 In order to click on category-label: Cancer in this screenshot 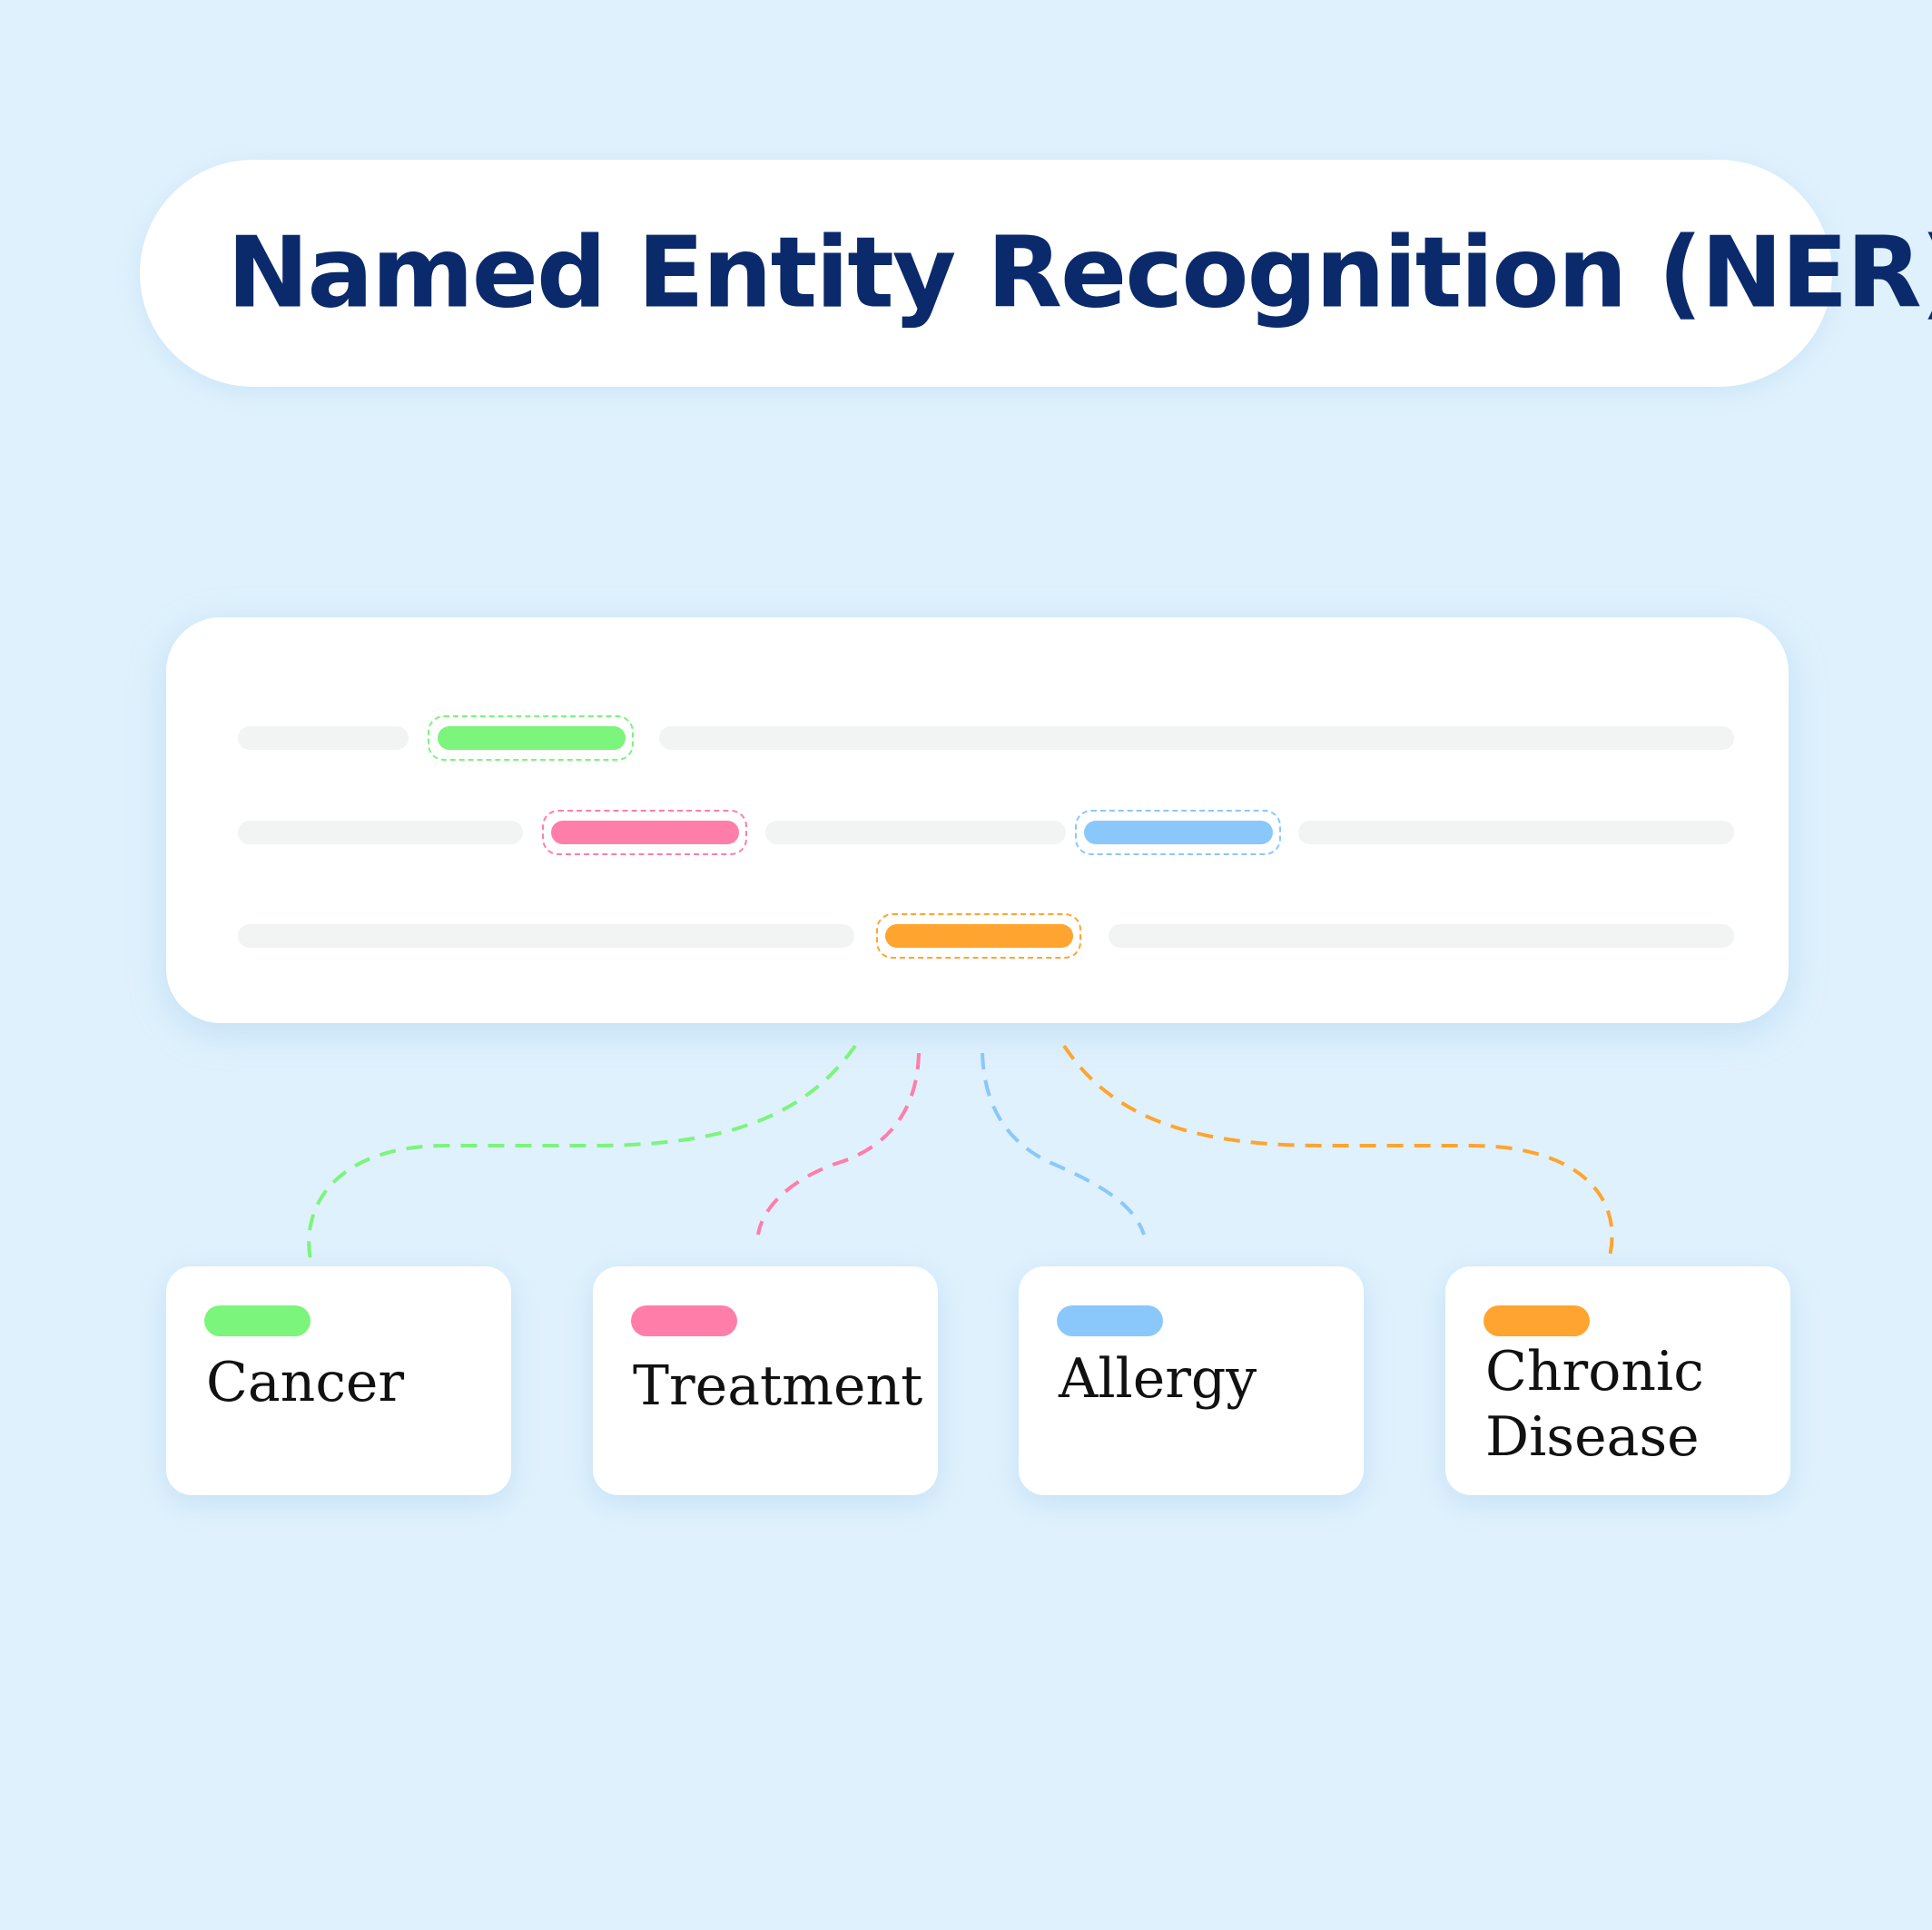, I will do `click(306, 1383)`.